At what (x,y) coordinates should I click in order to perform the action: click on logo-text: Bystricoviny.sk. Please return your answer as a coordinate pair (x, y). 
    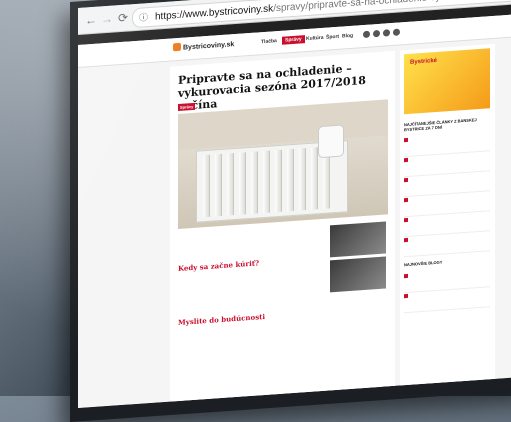
    Looking at the image, I should click on (209, 46).